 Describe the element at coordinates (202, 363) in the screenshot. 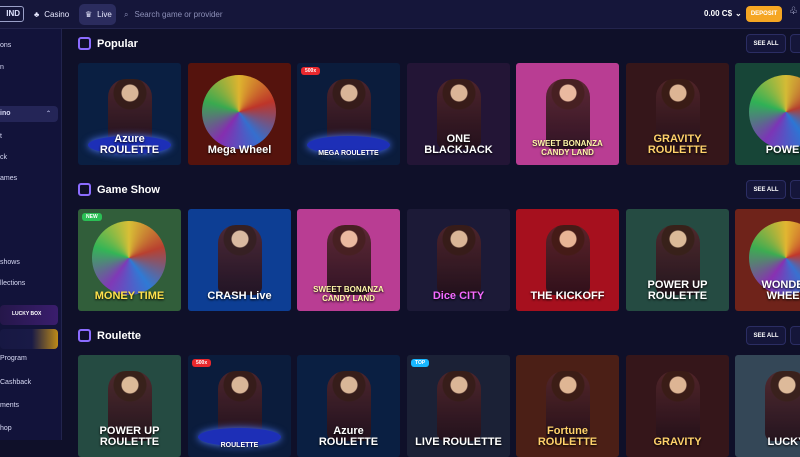

I see `multiplier-badge: 500x` at that location.